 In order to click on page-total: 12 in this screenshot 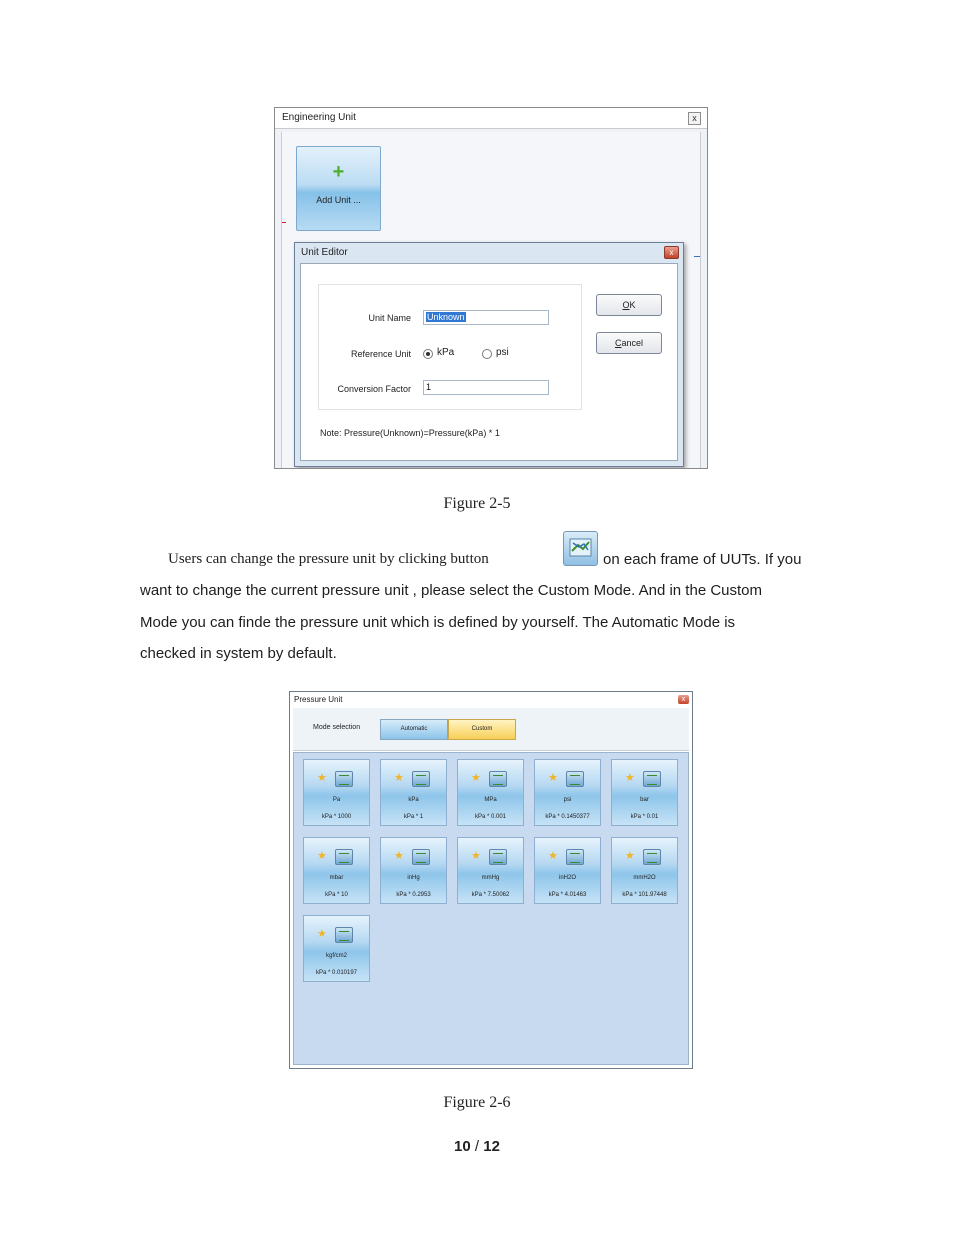, I will do `click(491, 1146)`.